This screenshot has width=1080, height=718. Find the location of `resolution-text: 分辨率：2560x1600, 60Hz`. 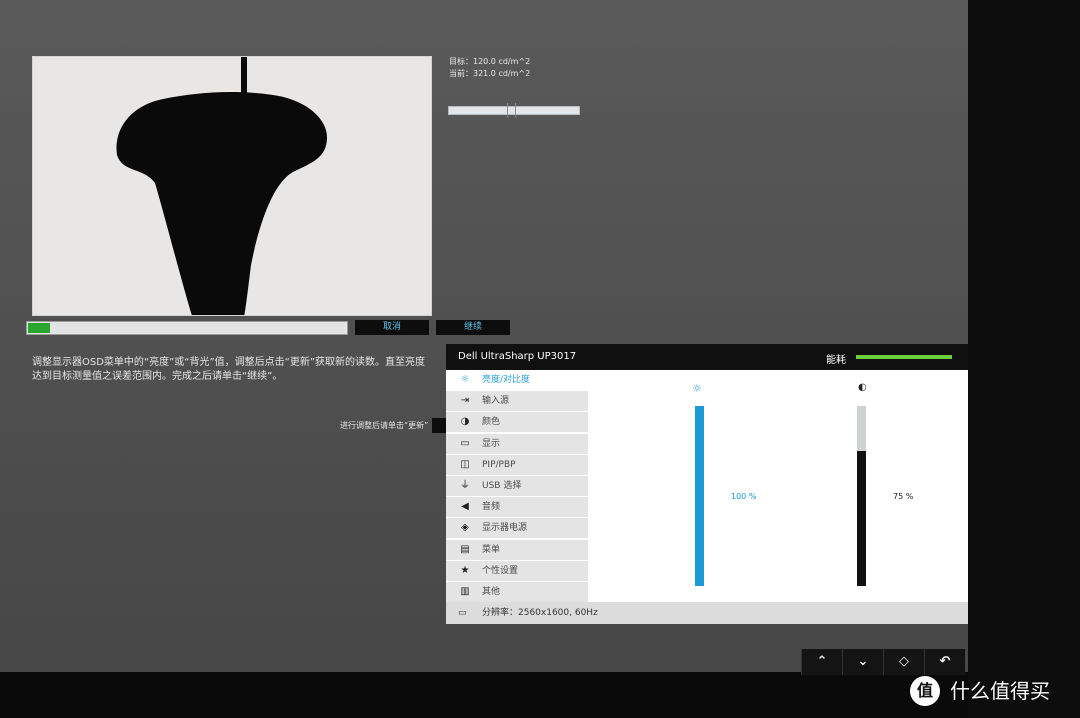

resolution-text: 分辨率：2560x1600, 60Hz is located at coordinates (540, 613).